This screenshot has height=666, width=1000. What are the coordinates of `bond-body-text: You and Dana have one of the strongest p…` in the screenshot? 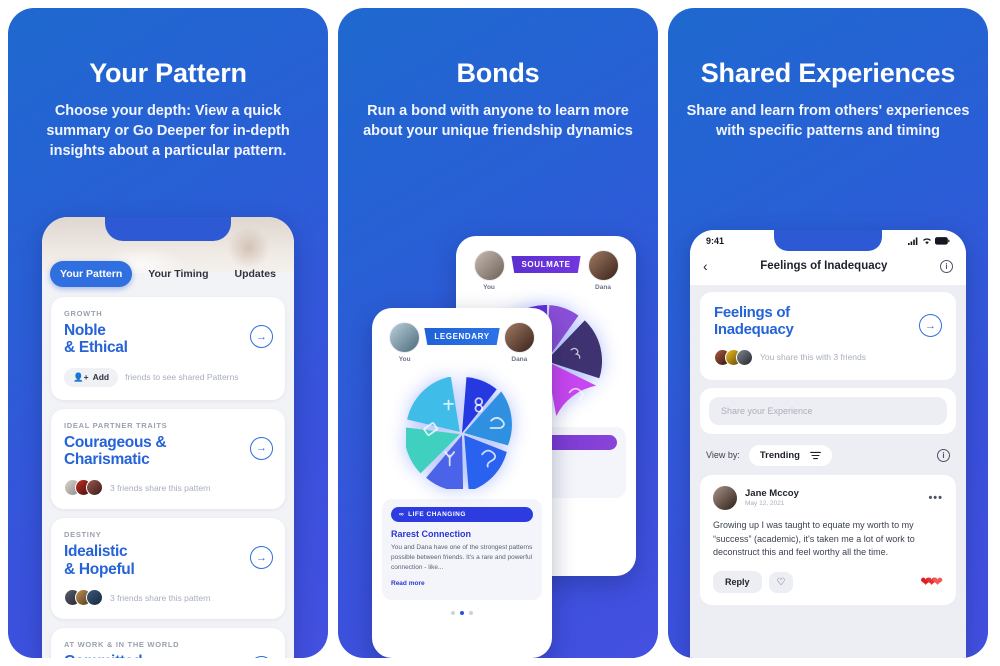 It's located at (462, 557).